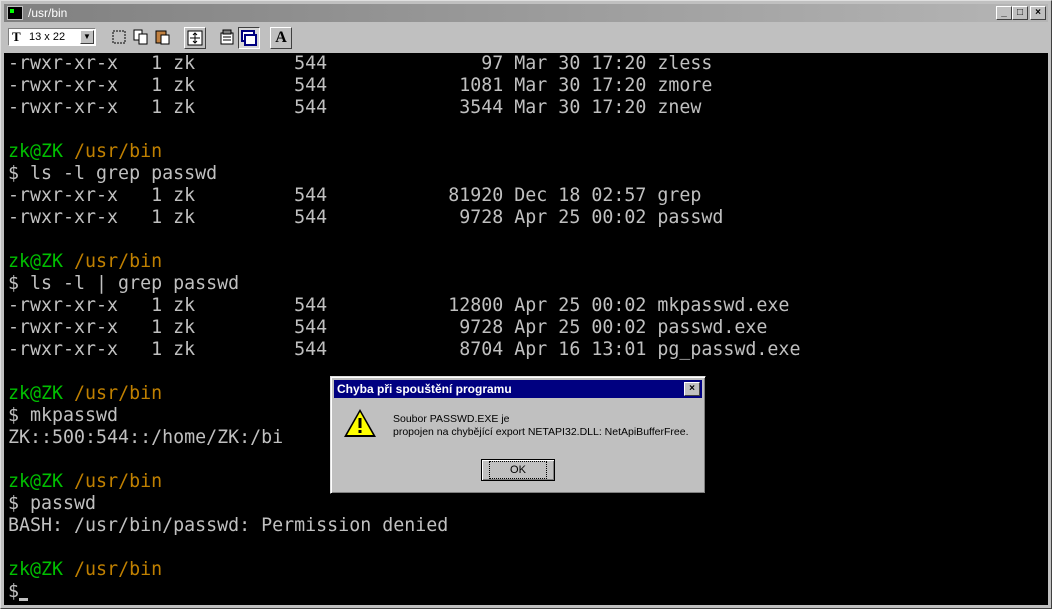 This screenshot has width=1052, height=609. Describe the element at coordinates (227, 38) in the screenshot. I see `properties-icon` at that location.